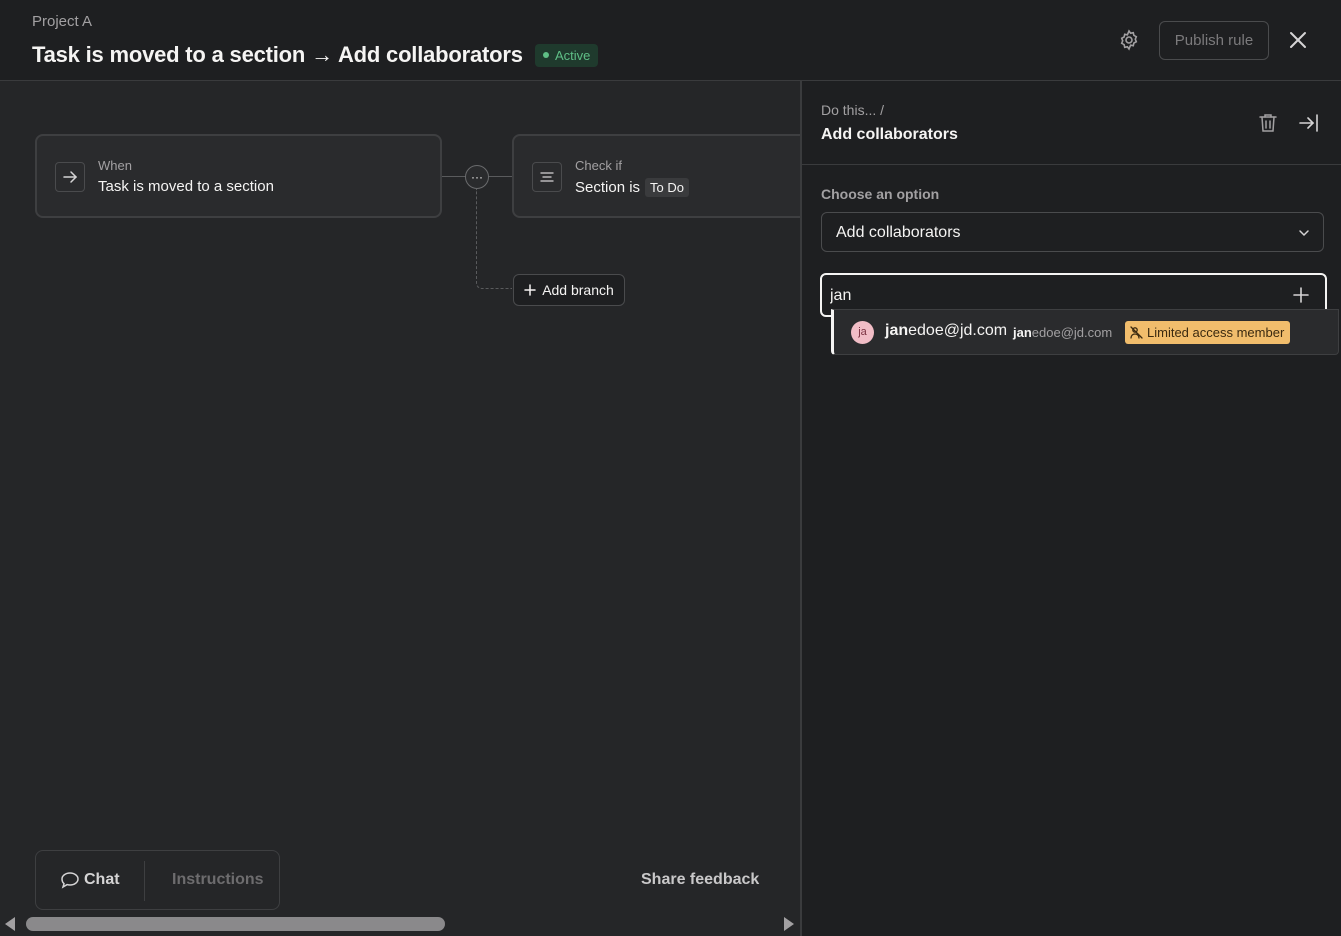 The width and height of the screenshot is (1341, 936). Describe the element at coordinates (1136, 332) in the screenshot. I see `limited-access-icon` at that location.